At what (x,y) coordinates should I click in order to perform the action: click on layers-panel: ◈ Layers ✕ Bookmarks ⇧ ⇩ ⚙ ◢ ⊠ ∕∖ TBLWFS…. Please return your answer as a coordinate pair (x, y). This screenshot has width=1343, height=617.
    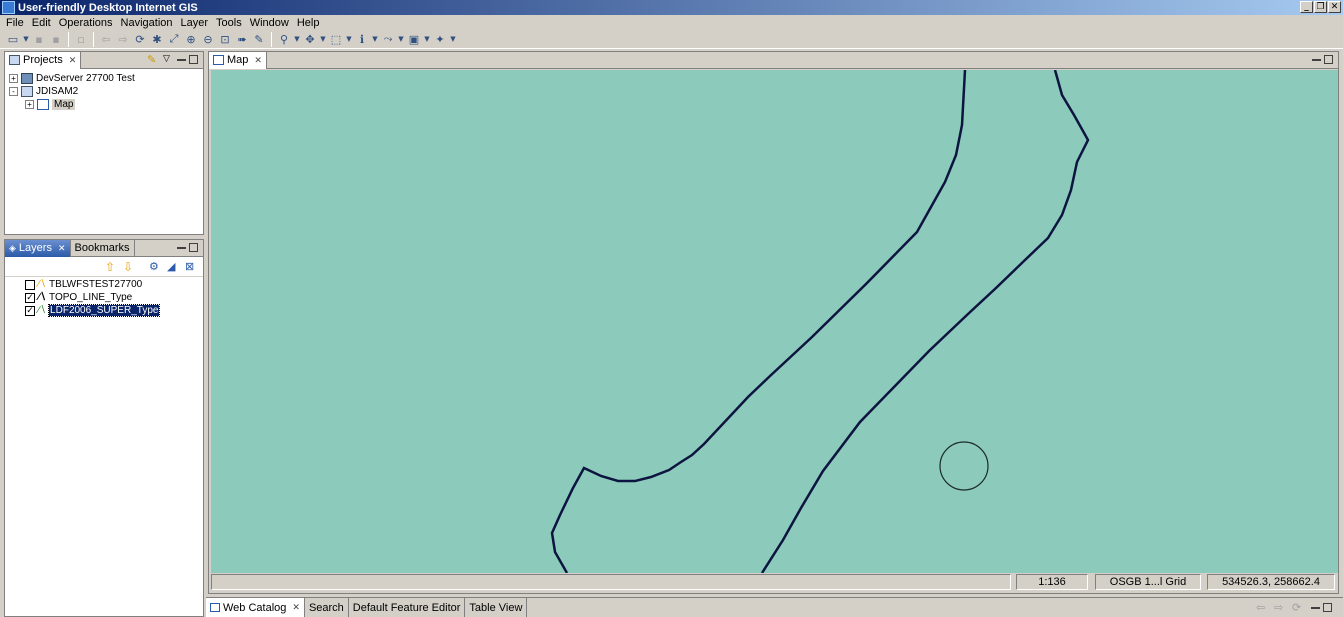
    Looking at the image, I should click on (104, 428).